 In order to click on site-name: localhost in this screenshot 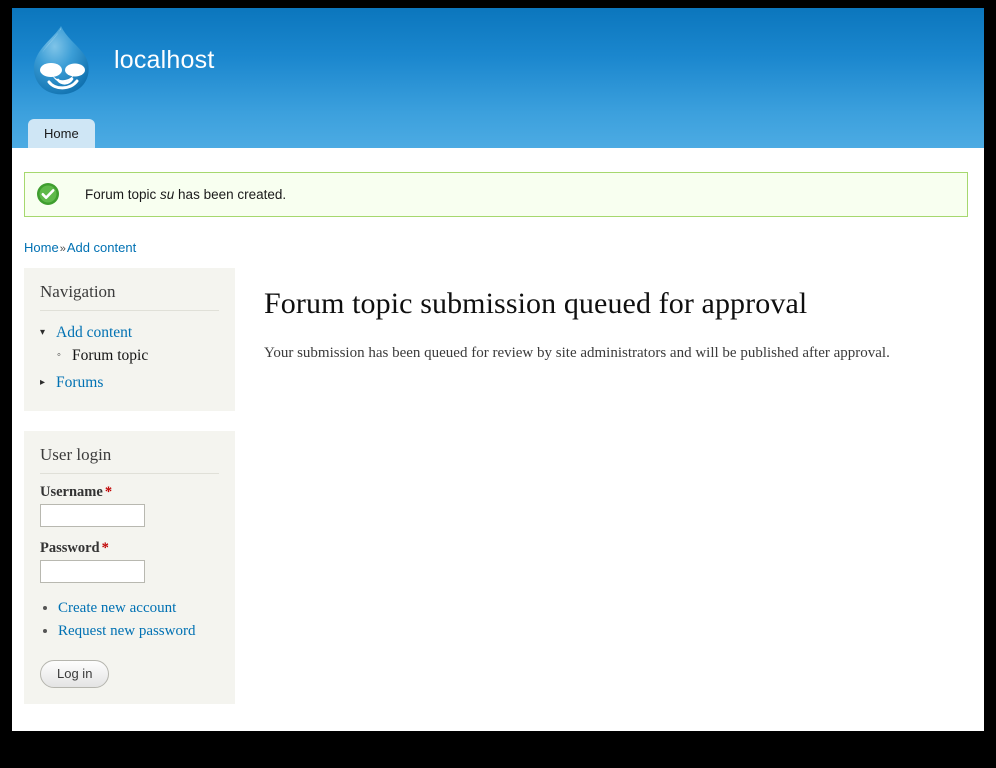, I will do `click(164, 60)`.